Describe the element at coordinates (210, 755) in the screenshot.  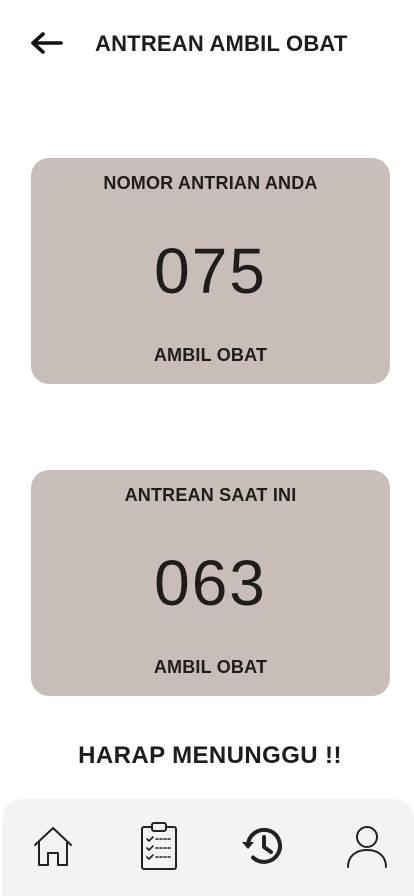
I see `wait-message: HARAP MENUNGGU !!` at that location.